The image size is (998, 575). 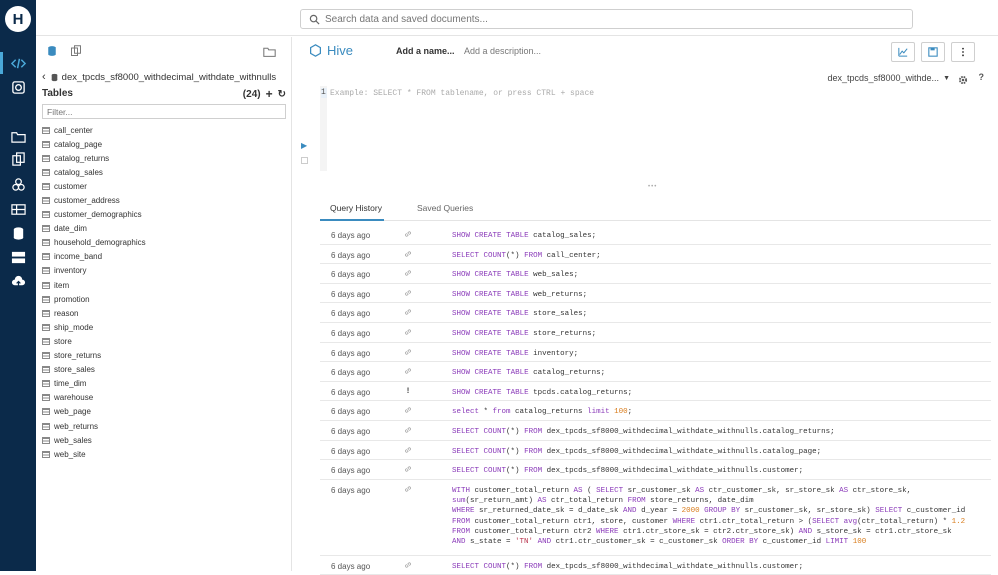 I want to click on tables-count: (24), so click(x=251, y=94).